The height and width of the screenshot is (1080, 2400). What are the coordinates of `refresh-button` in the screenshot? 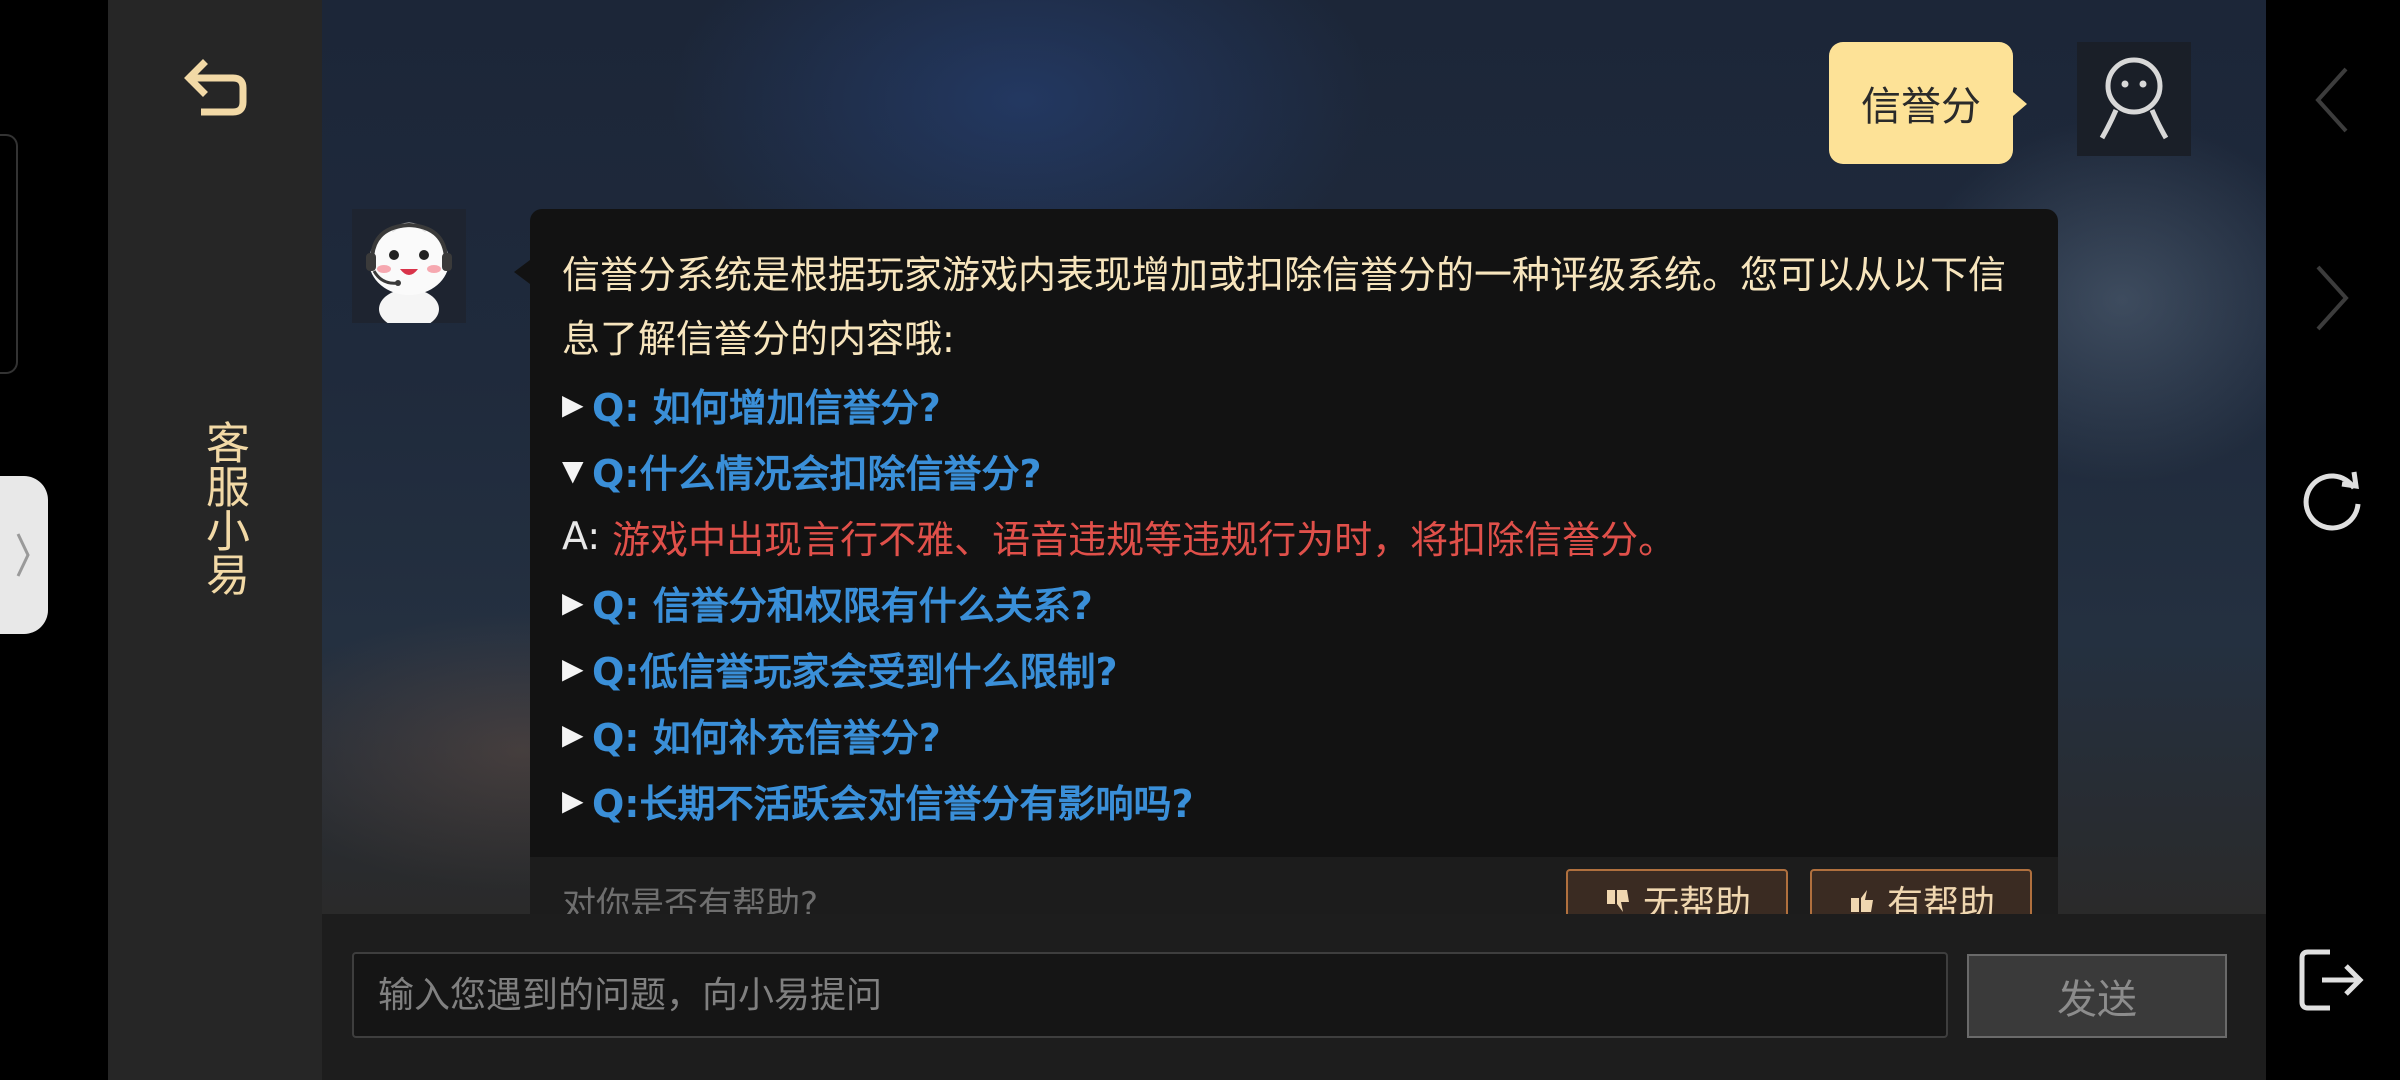 It's located at (2332, 500).